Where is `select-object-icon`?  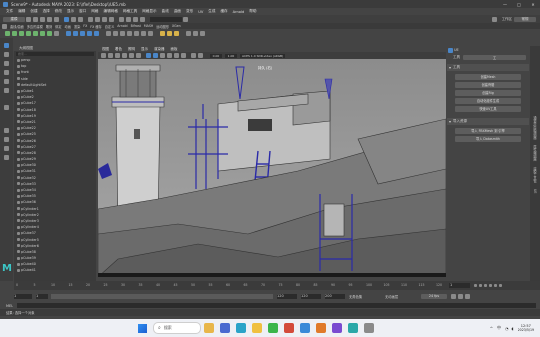
select-object-icon is located at coordinates (73, 19).